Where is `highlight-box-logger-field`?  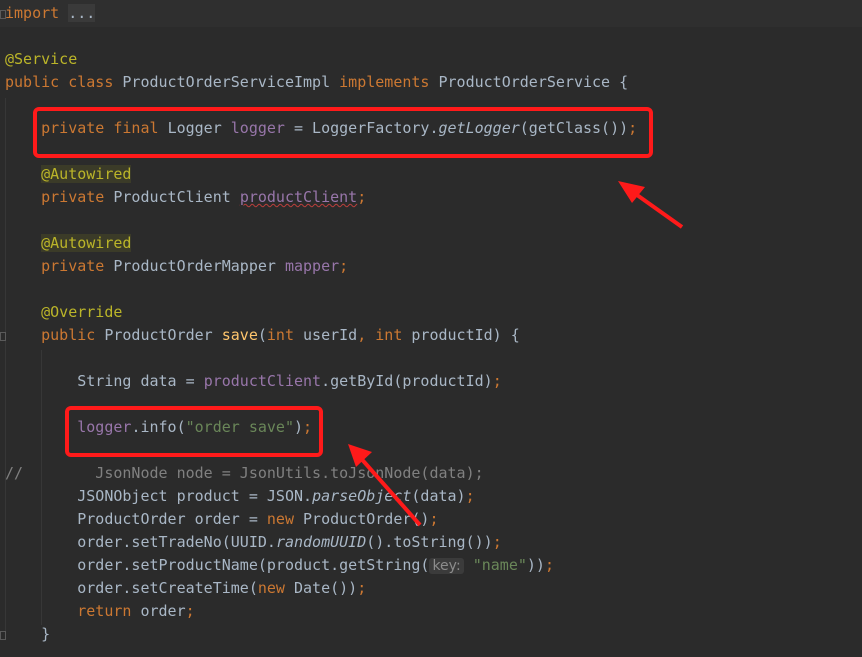 highlight-box-logger-field is located at coordinates (343, 132).